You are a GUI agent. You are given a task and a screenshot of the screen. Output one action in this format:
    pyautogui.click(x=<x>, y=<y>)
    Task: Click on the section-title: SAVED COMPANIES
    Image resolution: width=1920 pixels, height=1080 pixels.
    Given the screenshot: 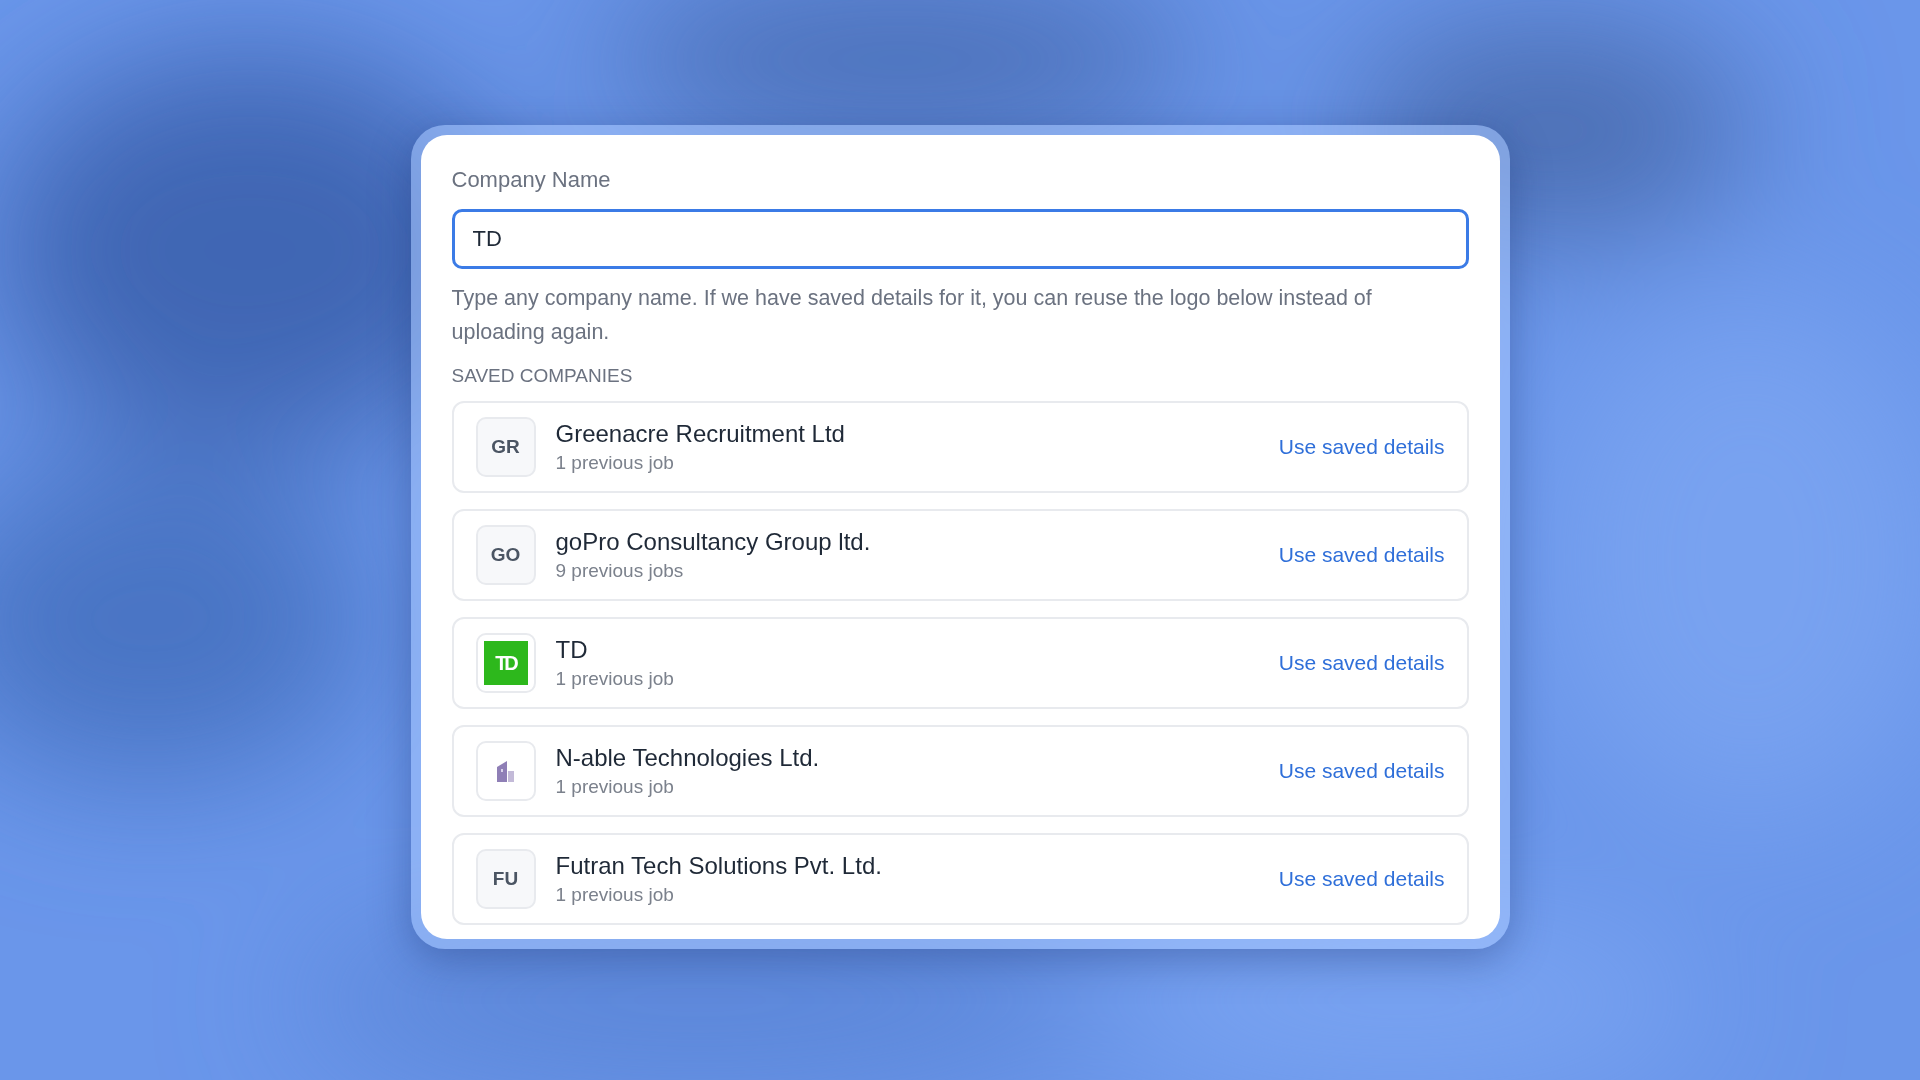 What is the action you would take?
    pyautogui.click(x=542, y=376)
    